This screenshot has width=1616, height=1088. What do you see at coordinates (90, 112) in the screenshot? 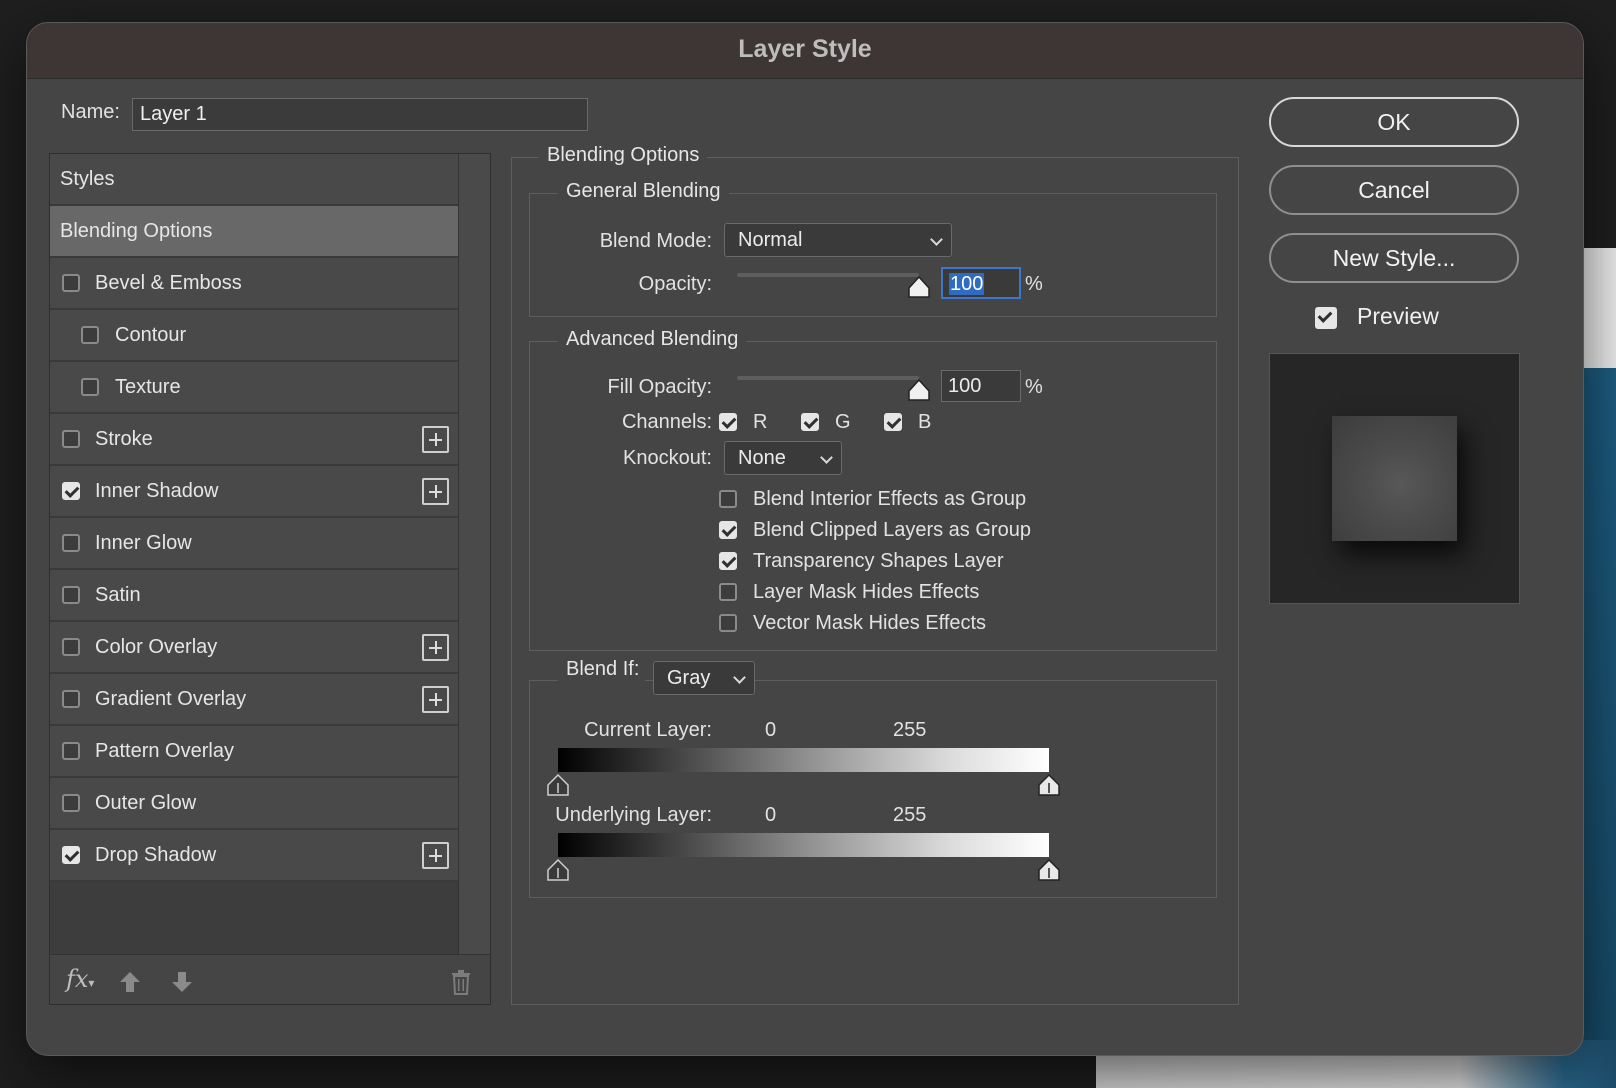
I see `name-label: Name:` at bounding box center [90, 112].